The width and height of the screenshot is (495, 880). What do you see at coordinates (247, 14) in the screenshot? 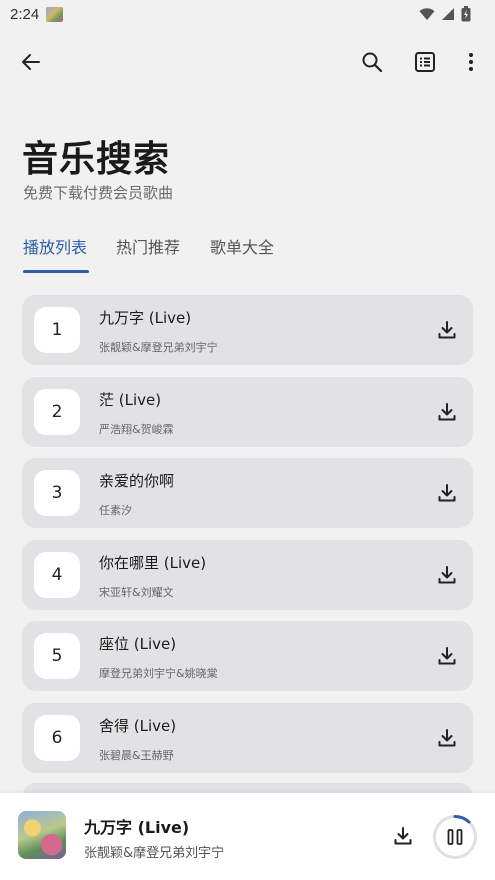
I see `status-bar: 2:24` at bounding box center [247, 14].